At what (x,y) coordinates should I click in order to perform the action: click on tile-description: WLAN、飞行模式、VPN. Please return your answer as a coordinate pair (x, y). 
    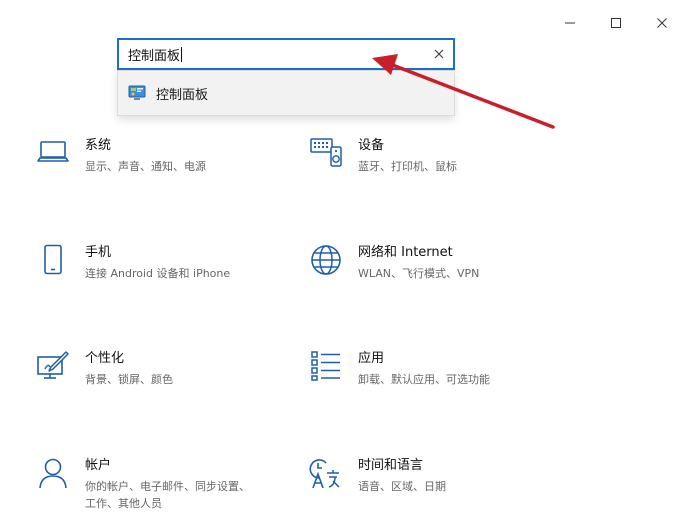
    Looking at the image, I should click on (419, 273).